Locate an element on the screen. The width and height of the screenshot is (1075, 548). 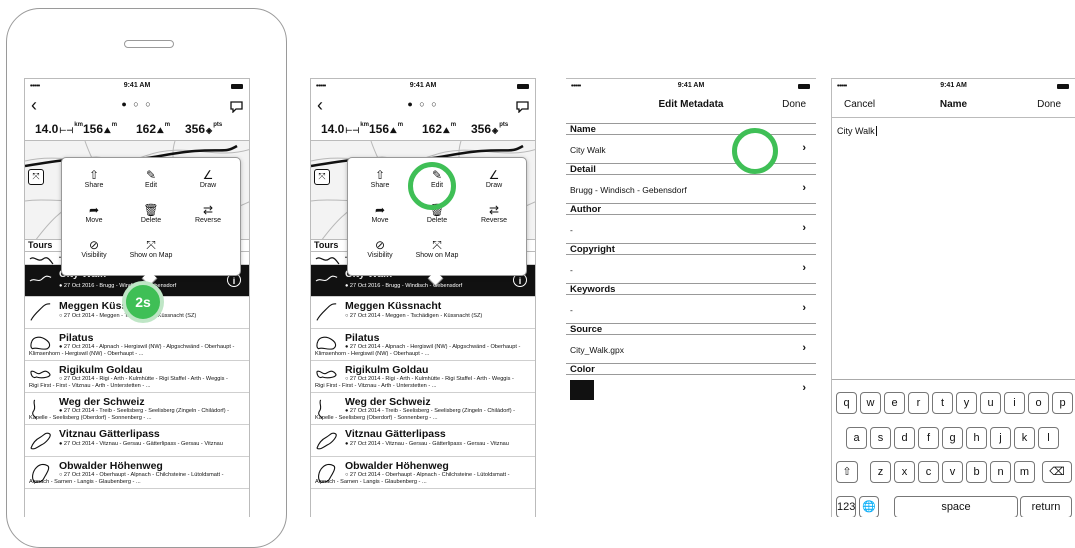
key-i: i is located at coordinates (1014, 403).